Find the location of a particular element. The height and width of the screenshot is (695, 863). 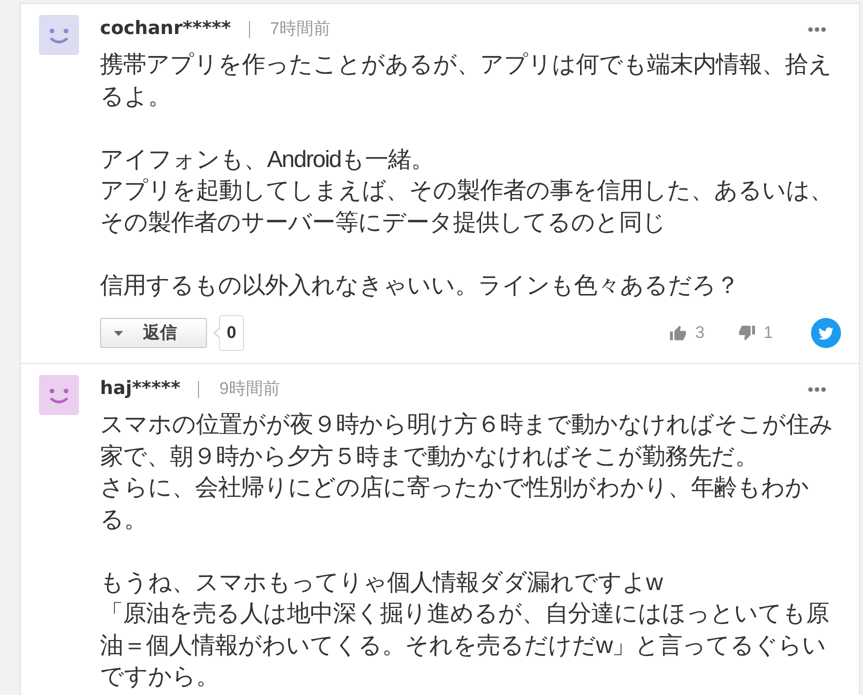

reply-button: 返信 is located at coordinates (153, 333).